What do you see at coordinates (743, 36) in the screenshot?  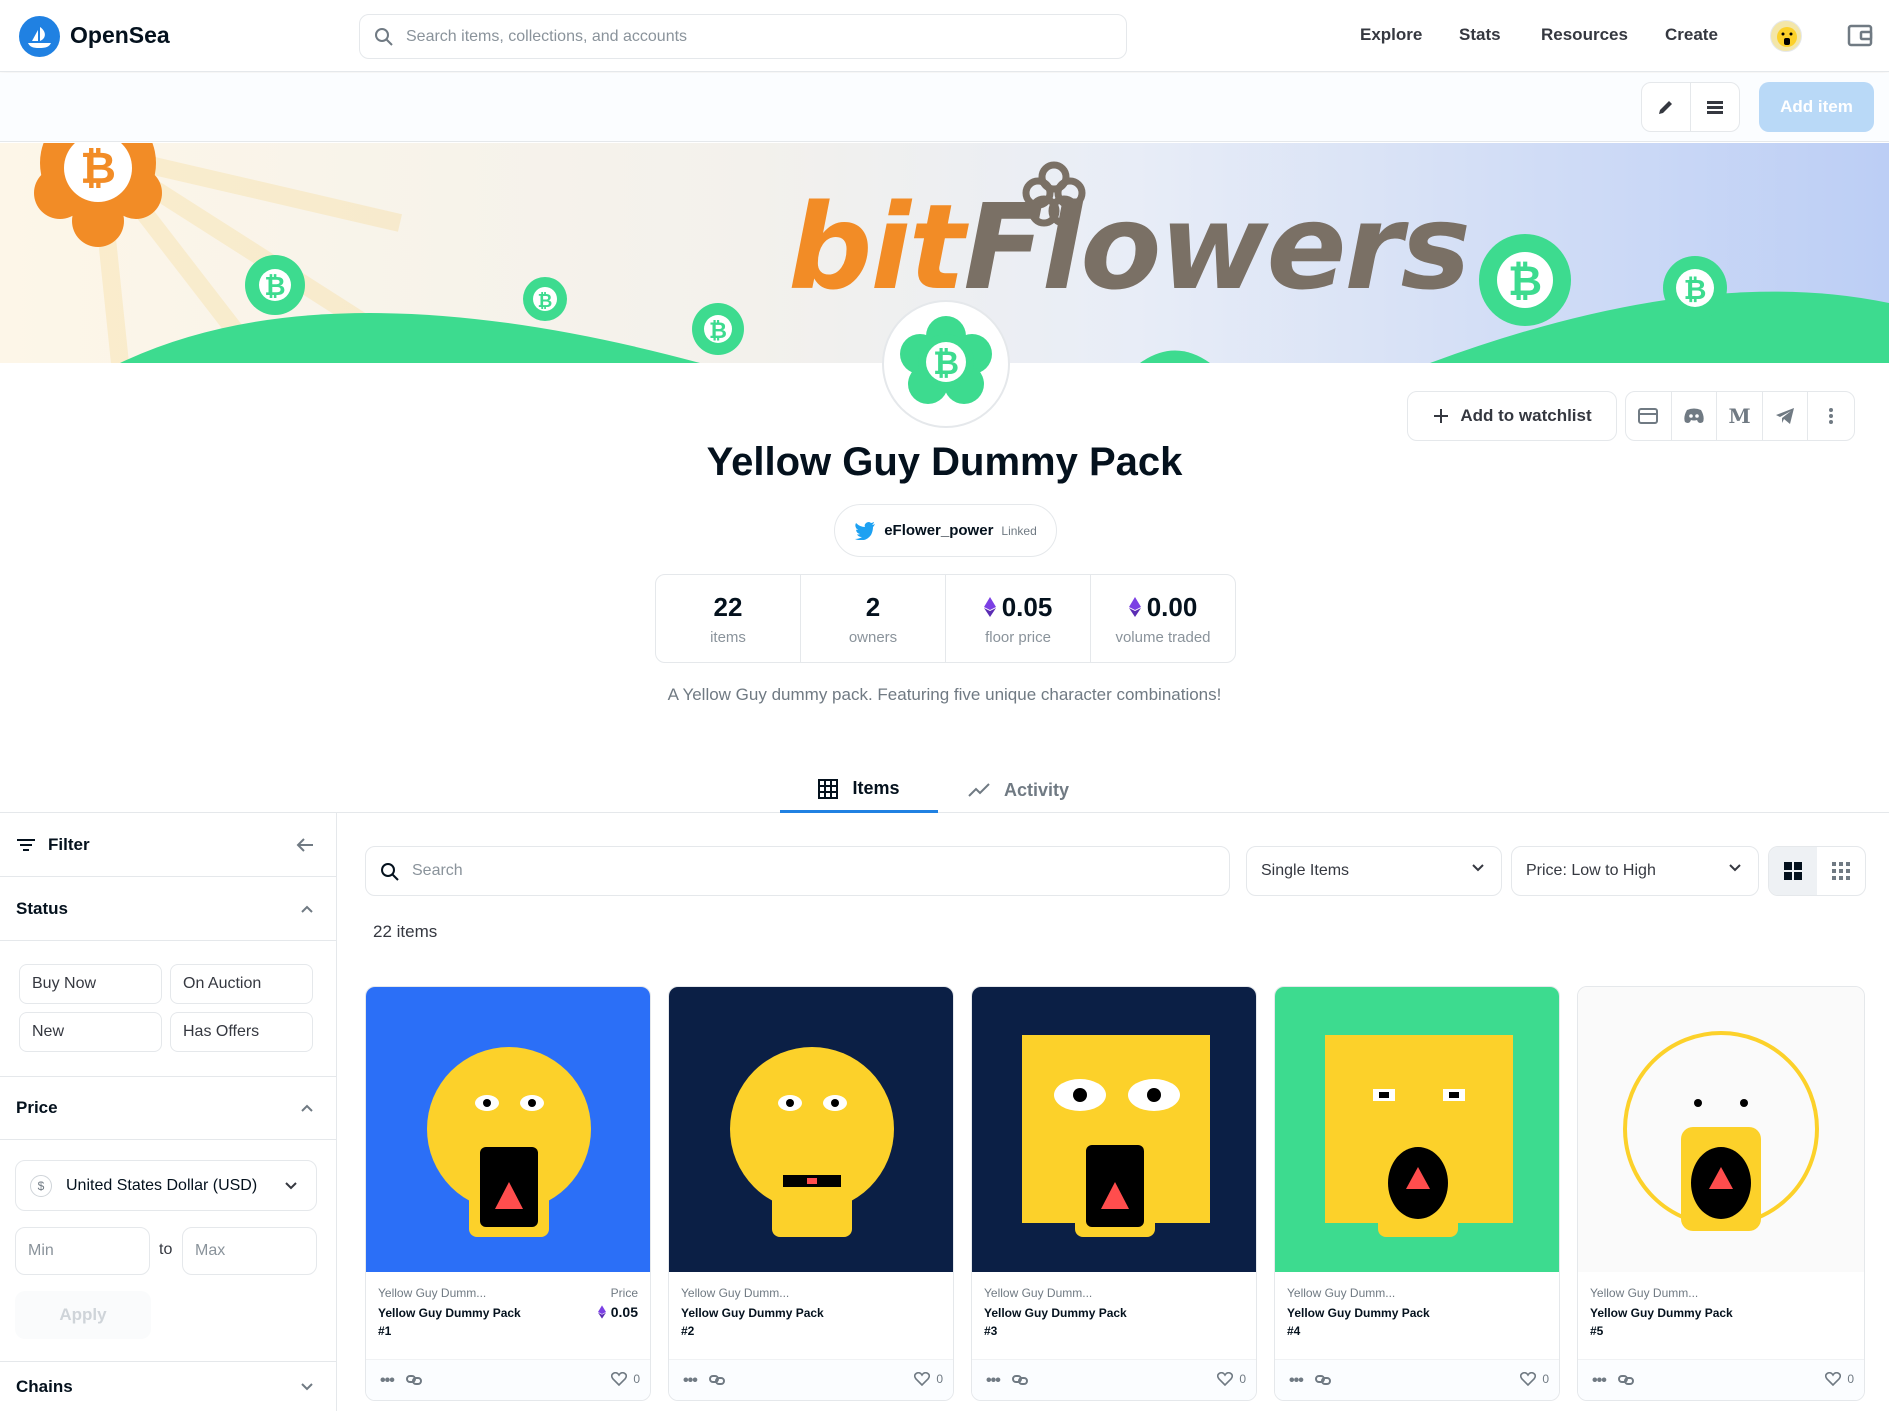 I see `global-search-input: Search items, collections, and accounts` at bounding box center [743, 36].